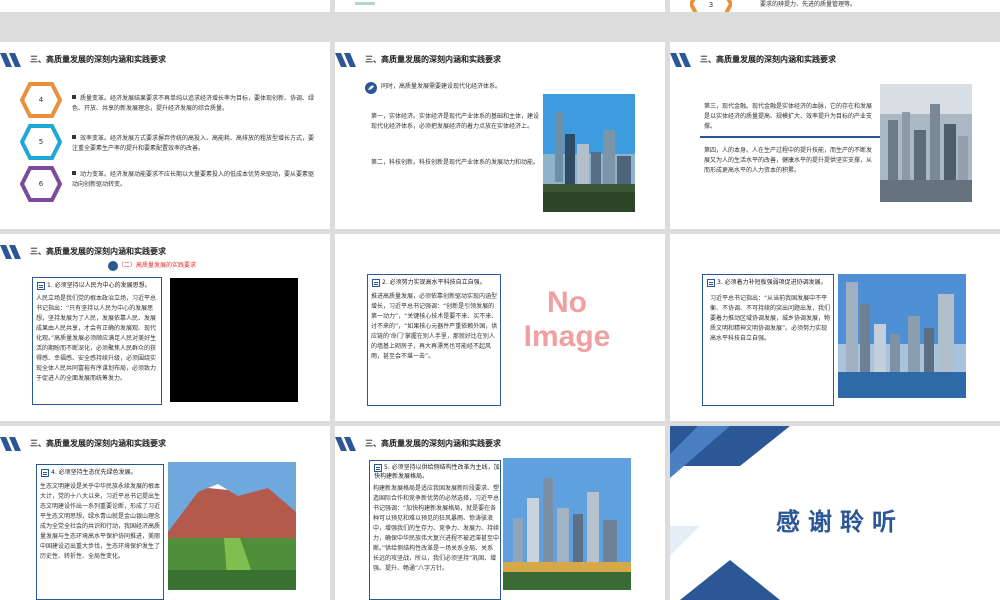  Describe the element at coordinates (437, 471) in the screenshot. I see `box-heading: 5. 必须坚持以供给侧结构性改革为主线，加快构建新发展格局。` at that location.